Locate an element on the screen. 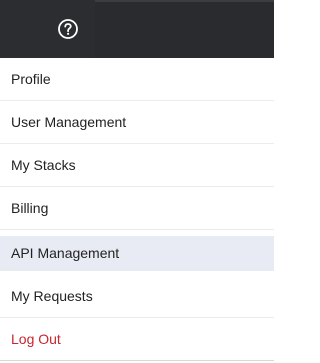 Image resolution: width=320 pixels, height=363 pixels. menu-item-label: API Management is located at coordinates (65, 253).